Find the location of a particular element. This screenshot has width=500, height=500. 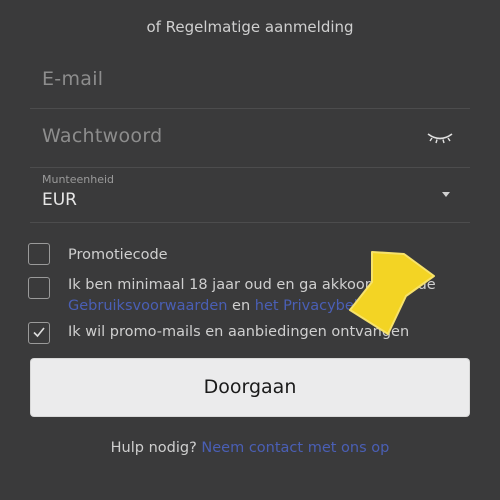

currency-value: EUR is located at coordinates (59, 200).